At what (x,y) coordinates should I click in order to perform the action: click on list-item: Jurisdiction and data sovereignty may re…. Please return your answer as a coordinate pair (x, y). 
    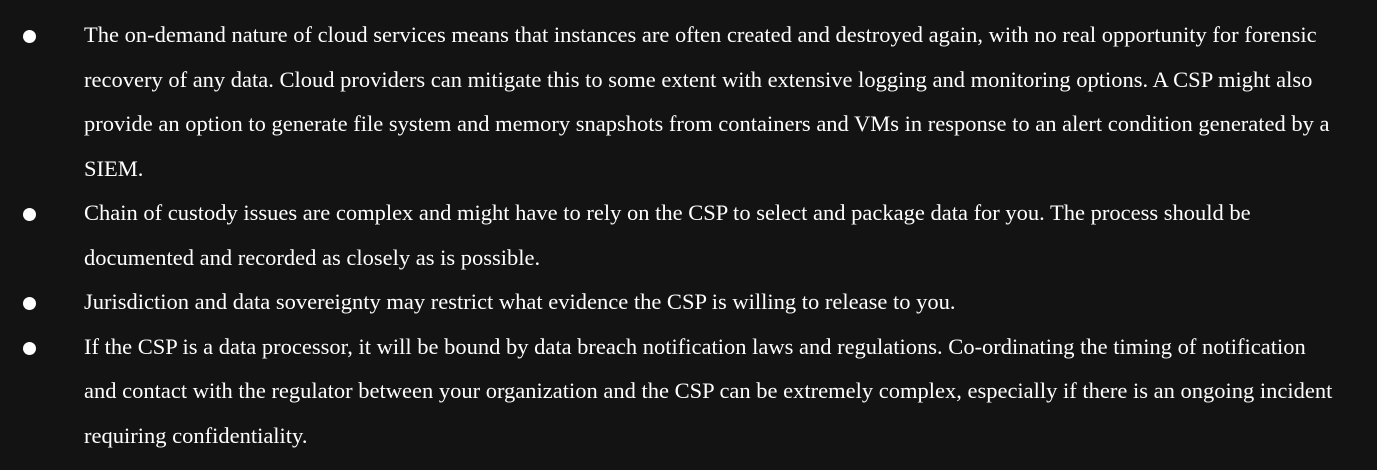
    Looking at the image, I should click on (688, 302).